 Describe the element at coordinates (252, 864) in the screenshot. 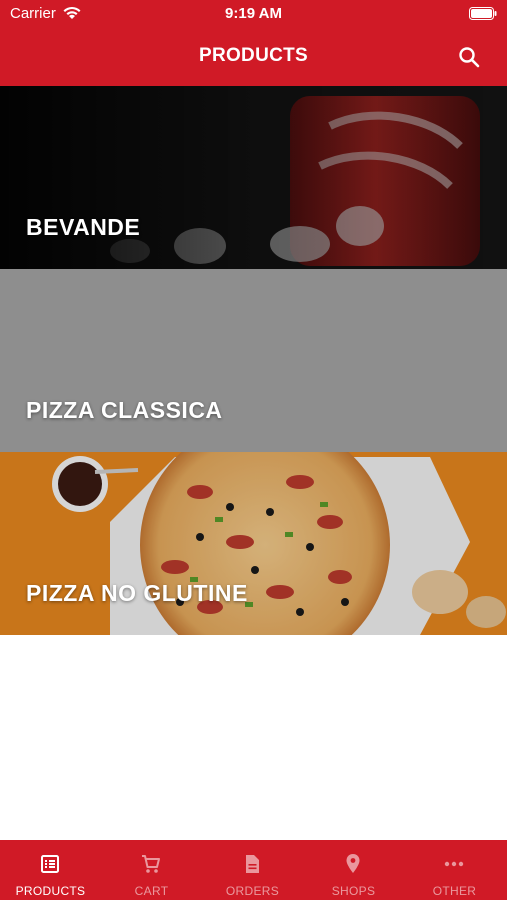

I see `document-icon` at that location.